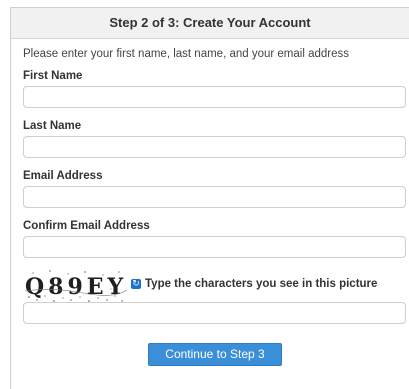 The height and width of the screenshot is (389, 409). I want to click on continue-button: Continue to Step 3, so click(215, 354).